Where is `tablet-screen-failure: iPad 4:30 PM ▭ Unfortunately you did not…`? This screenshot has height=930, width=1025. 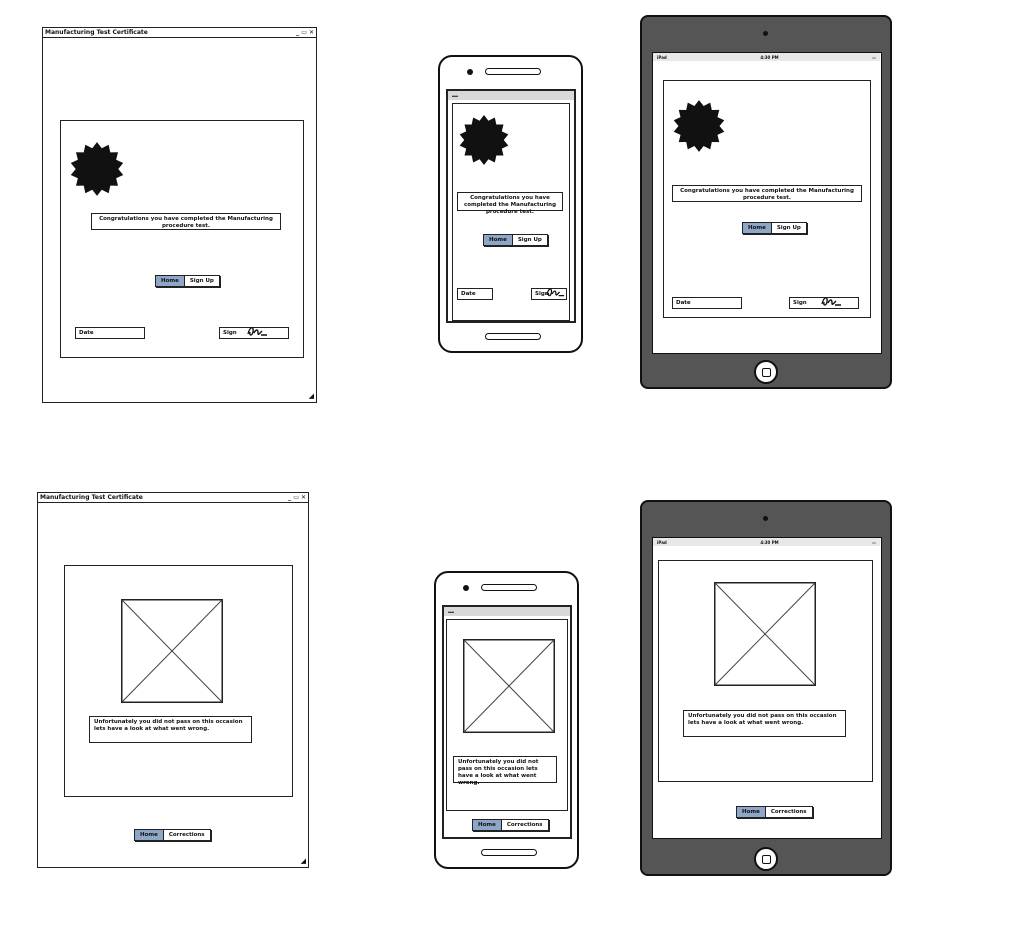 tablet-screen-failure: iPad 4:30 PM ▭ Unfortunately you did not… is located at coordinates (767, 688).